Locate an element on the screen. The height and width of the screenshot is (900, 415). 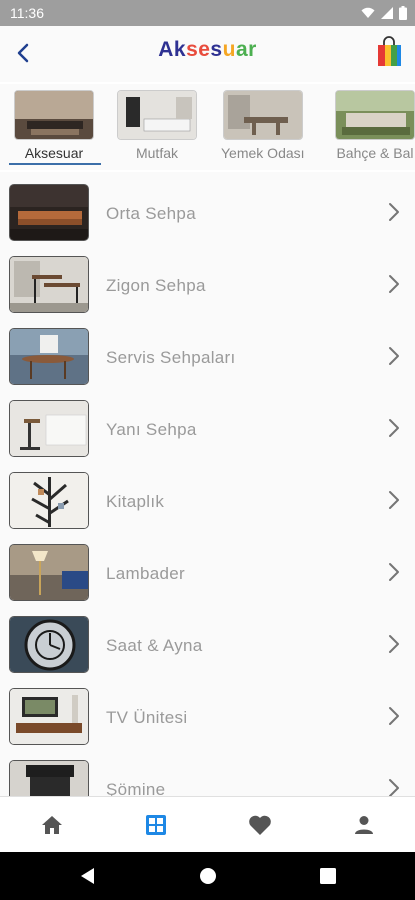
nav-profile is located at coordinates (364, 825).